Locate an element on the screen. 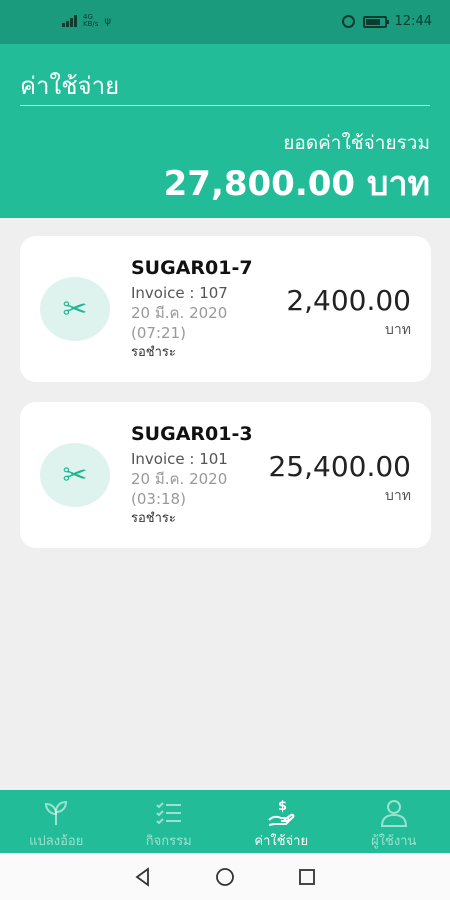 Image resolution: width=450 pixels, height=900 pixels. bottom-nav: แปลงอ้อย กิจกรรม $ ค่าใช้จ่าย ผู้ใช้งาน is located at coordinates (225, 821).